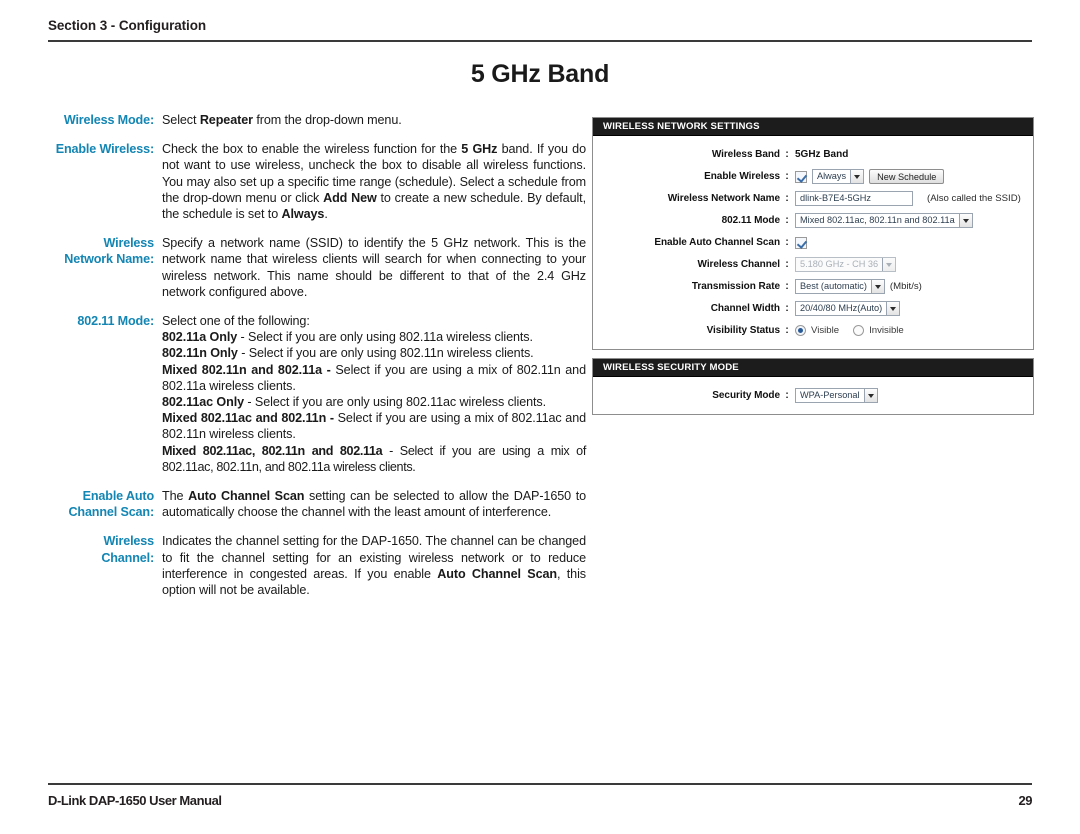 The width and height of the screenshot is (1080, 834). Describe the element at coordinates (830, 395) in the screenshot. I see `dropdown-value: WPA-Personal` at that location.